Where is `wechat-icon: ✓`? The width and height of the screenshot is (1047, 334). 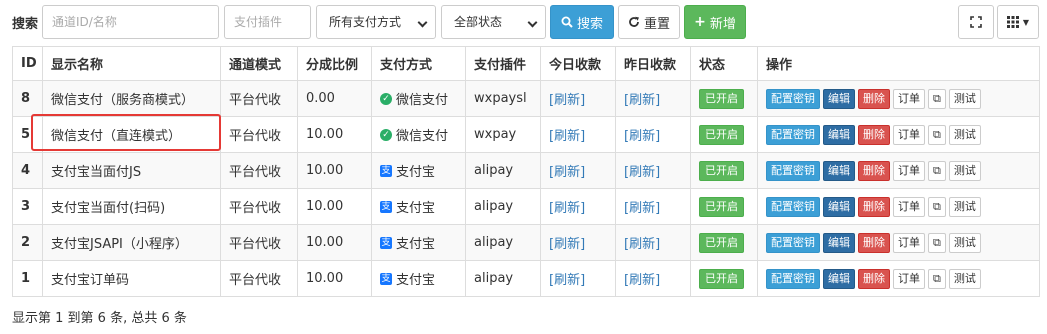 wechat-icon: ✓ is located at coordinates (386, 134).